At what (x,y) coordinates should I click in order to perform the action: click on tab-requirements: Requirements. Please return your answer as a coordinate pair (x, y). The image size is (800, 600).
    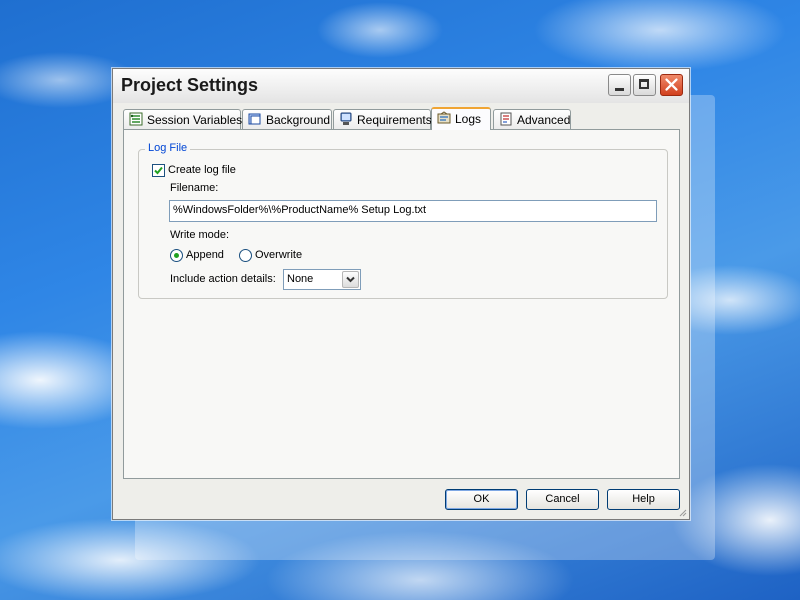
    Looking at the image, I should click on (382, 119).